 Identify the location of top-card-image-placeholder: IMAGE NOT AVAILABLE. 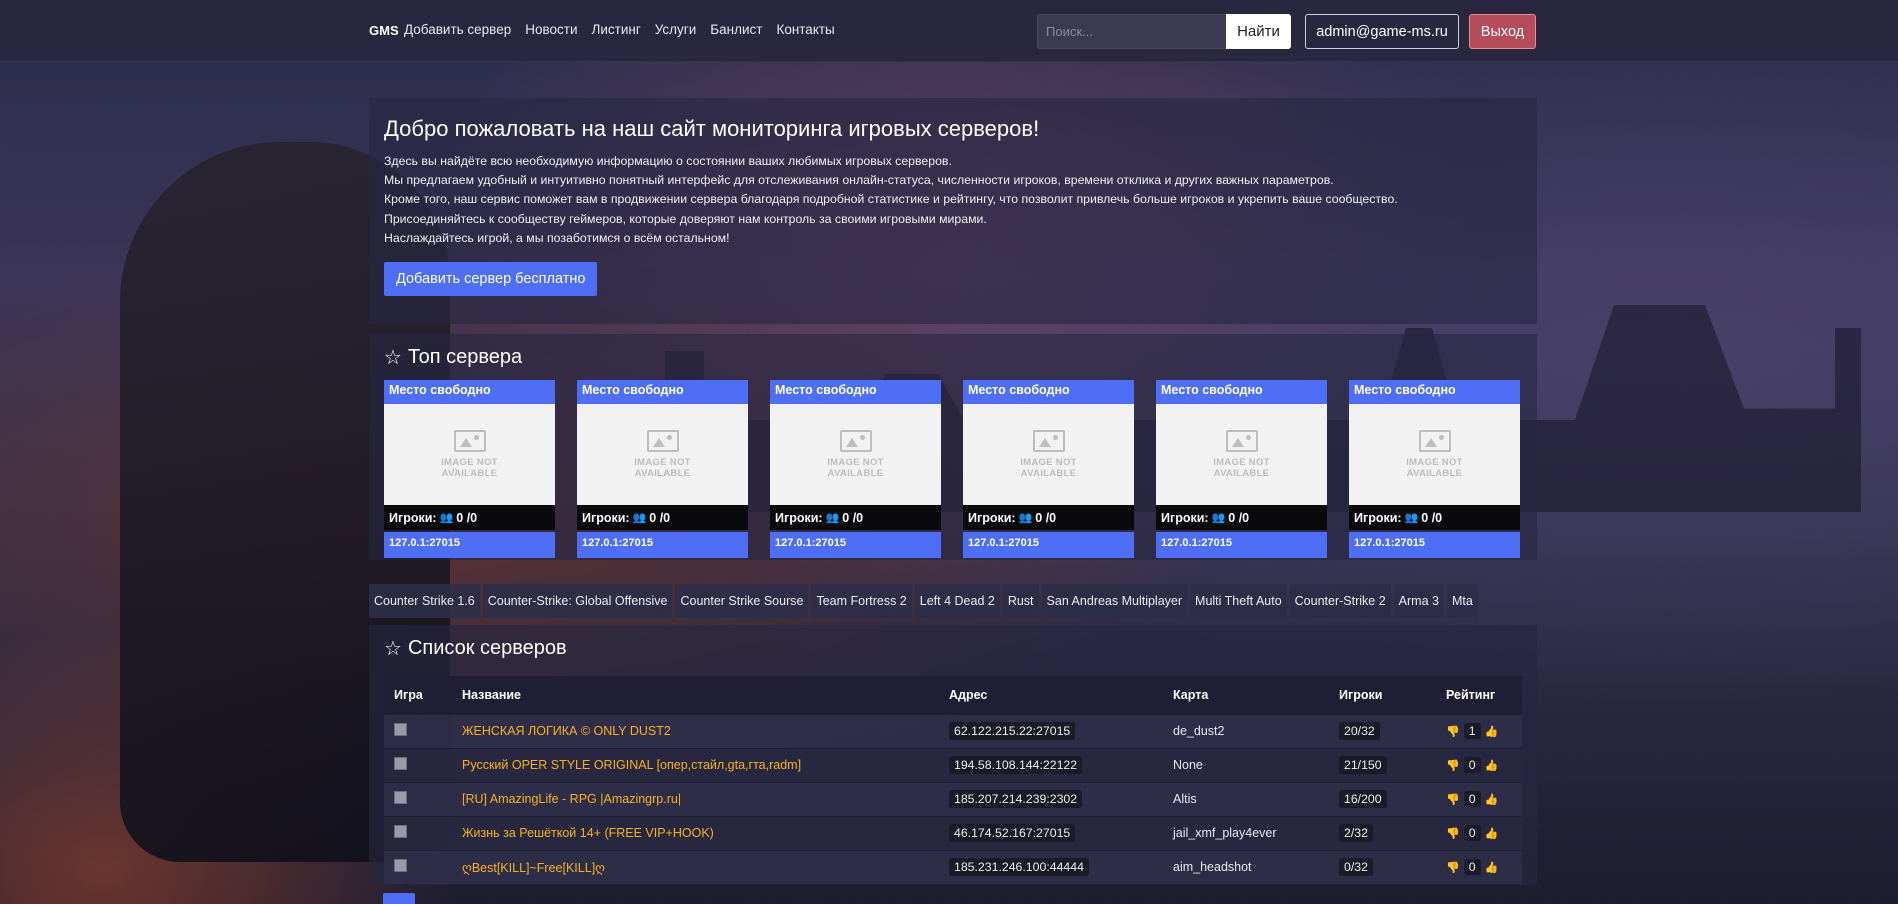
(1048, 454).